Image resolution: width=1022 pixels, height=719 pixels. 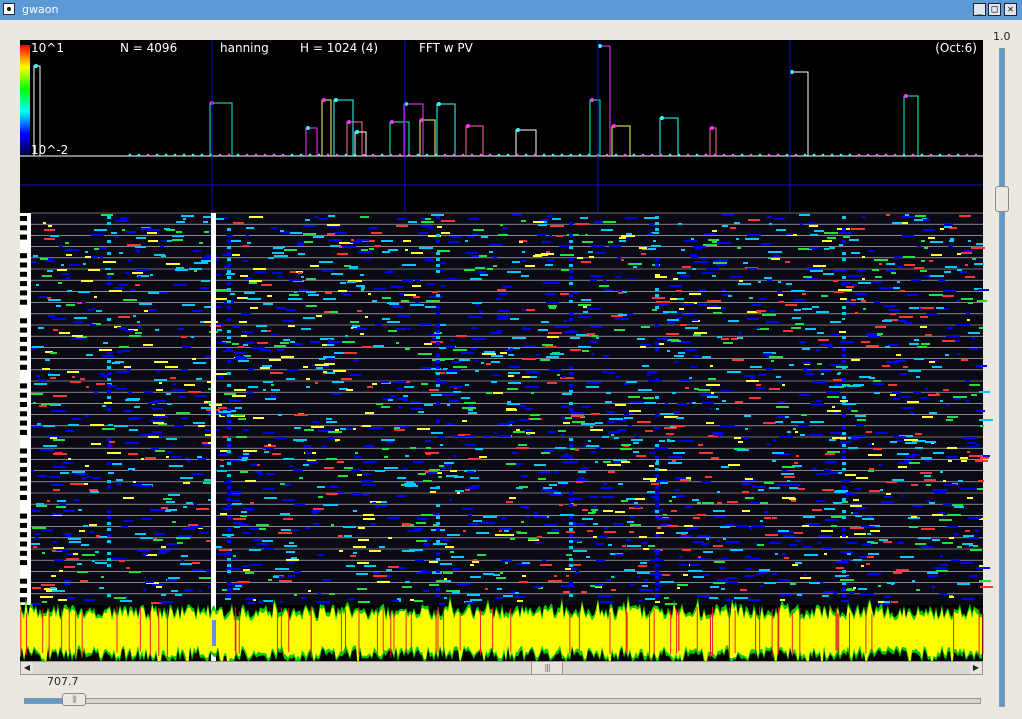 What do you see at coordinates (502, 701) in the screenshot?
I see `zoom-slider` at bounding box center [502, 701].